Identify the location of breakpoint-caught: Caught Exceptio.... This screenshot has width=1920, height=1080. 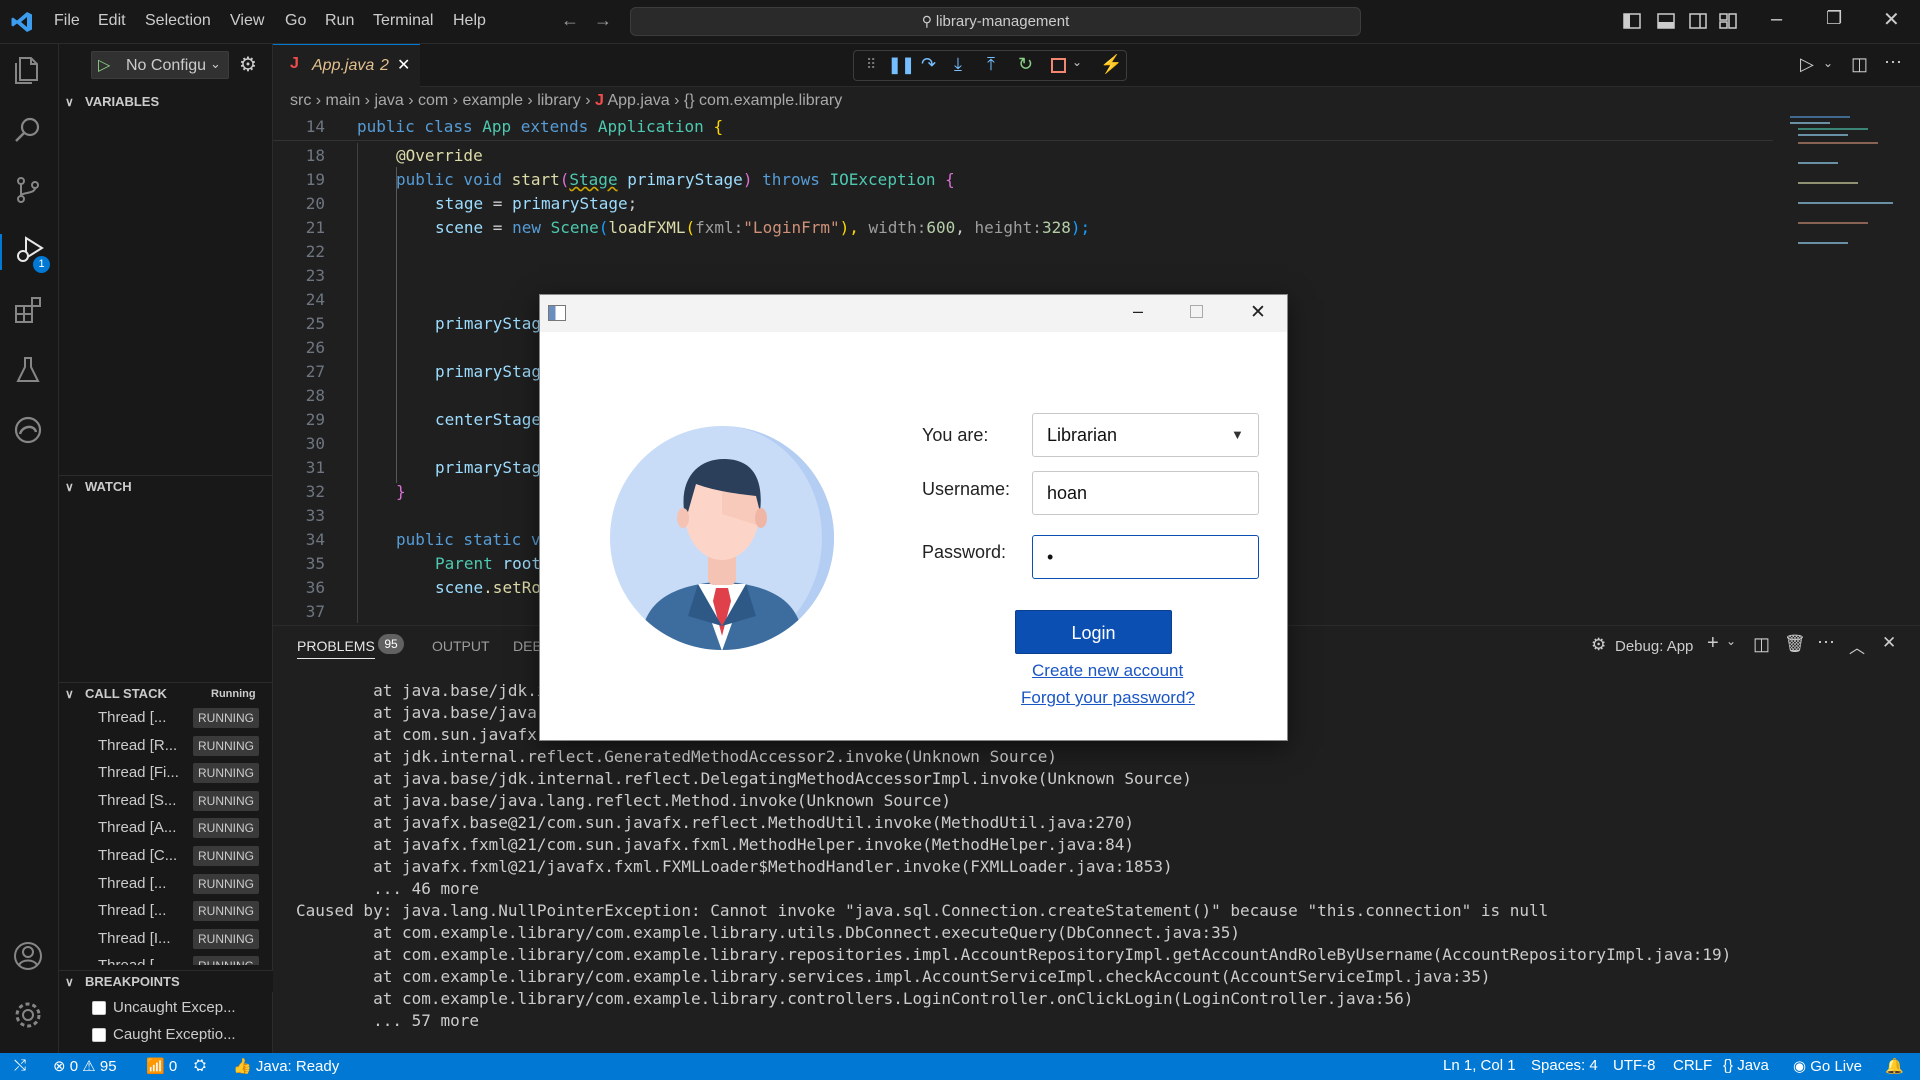
(182, 1036).